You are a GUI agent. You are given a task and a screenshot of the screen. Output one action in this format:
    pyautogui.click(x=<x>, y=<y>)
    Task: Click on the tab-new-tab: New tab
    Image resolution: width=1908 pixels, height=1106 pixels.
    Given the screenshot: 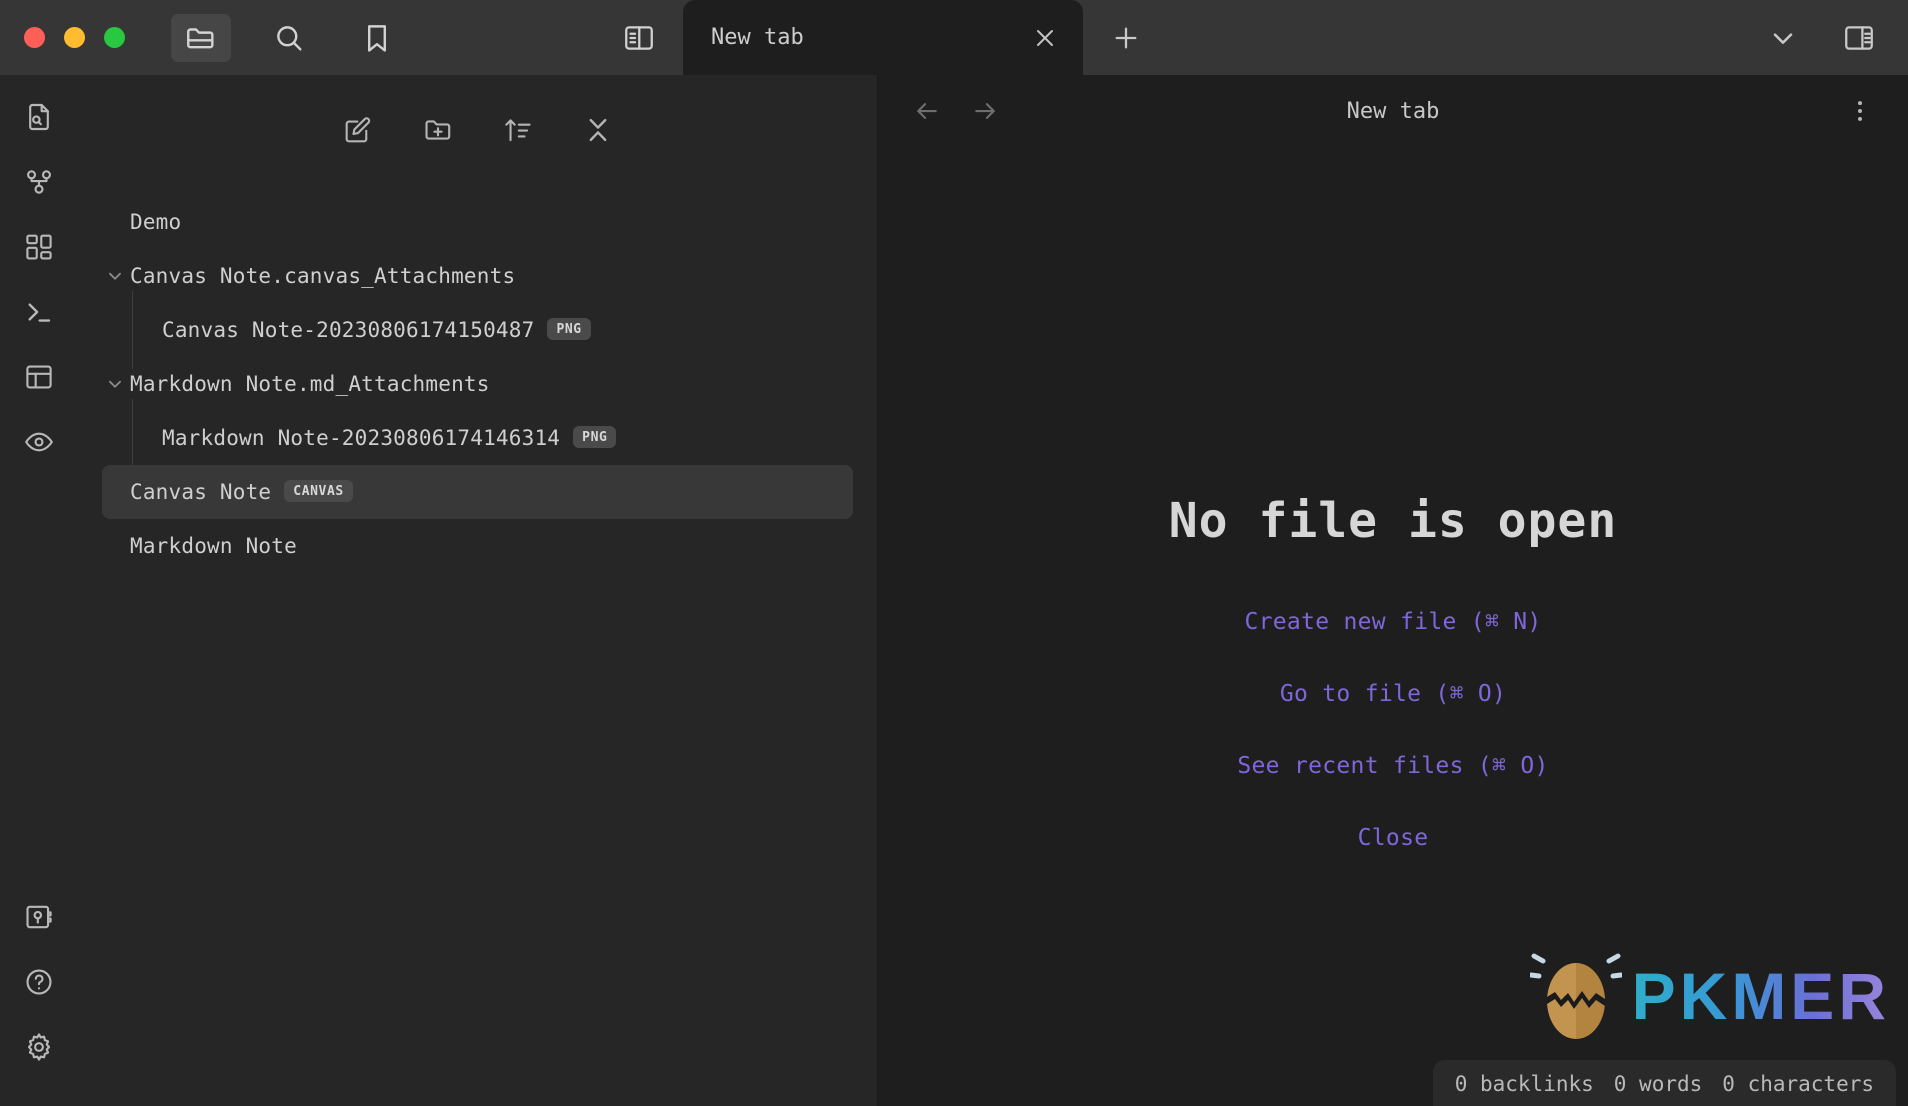 What is the action you would take?
    pyautogui.click(x=883, y=37)
    